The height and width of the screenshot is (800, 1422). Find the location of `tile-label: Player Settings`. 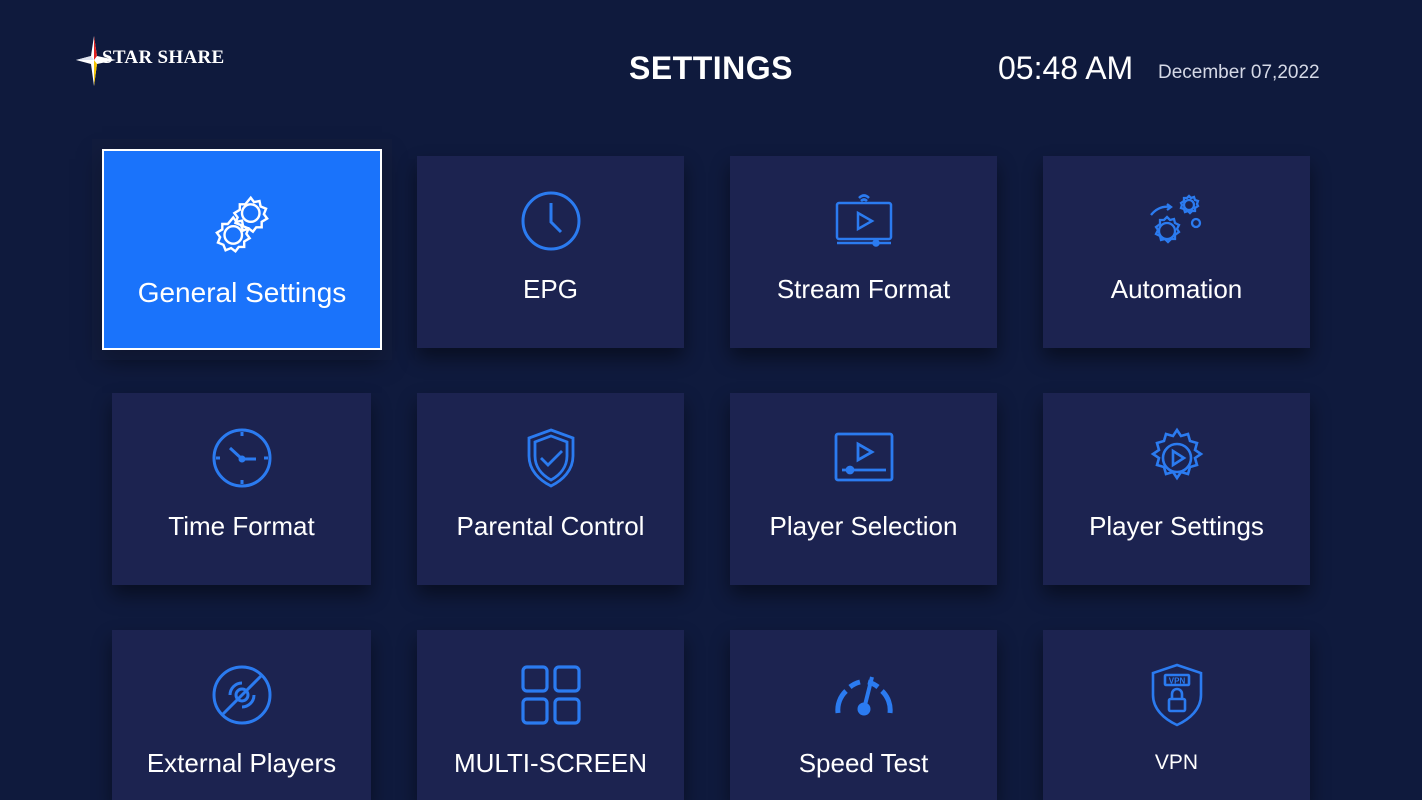

tile-label: Player Settings is located at coordinates (1176, 526).